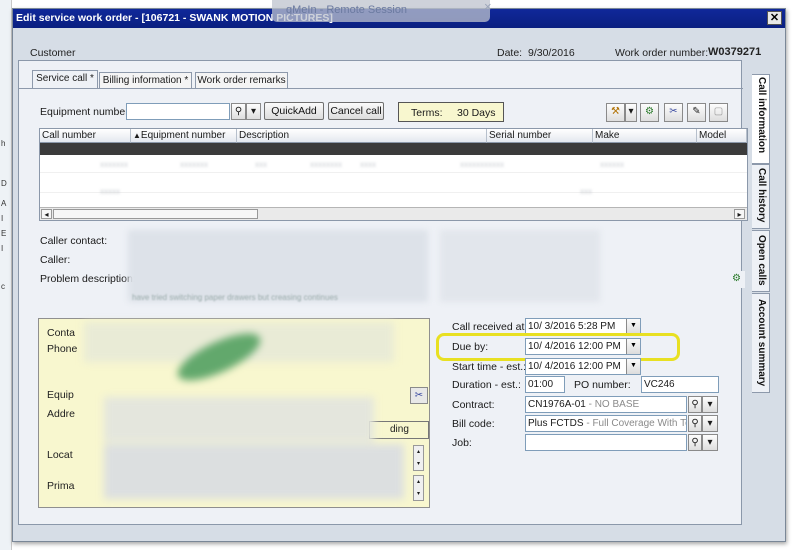  What do you see at coordinates (46, 214) in the screenshot?
I see `scroll-left-icon: ◂` at bounding box center [46, 214].